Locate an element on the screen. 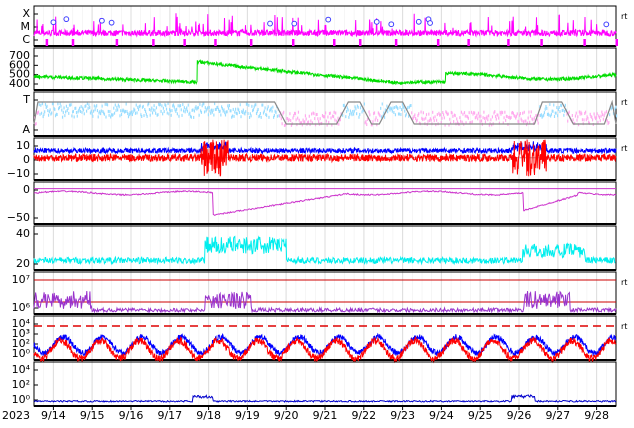 The height and width of the screenshot is (428, 634). x-tick-label: 9/22 is located at coordinates (363, 415).